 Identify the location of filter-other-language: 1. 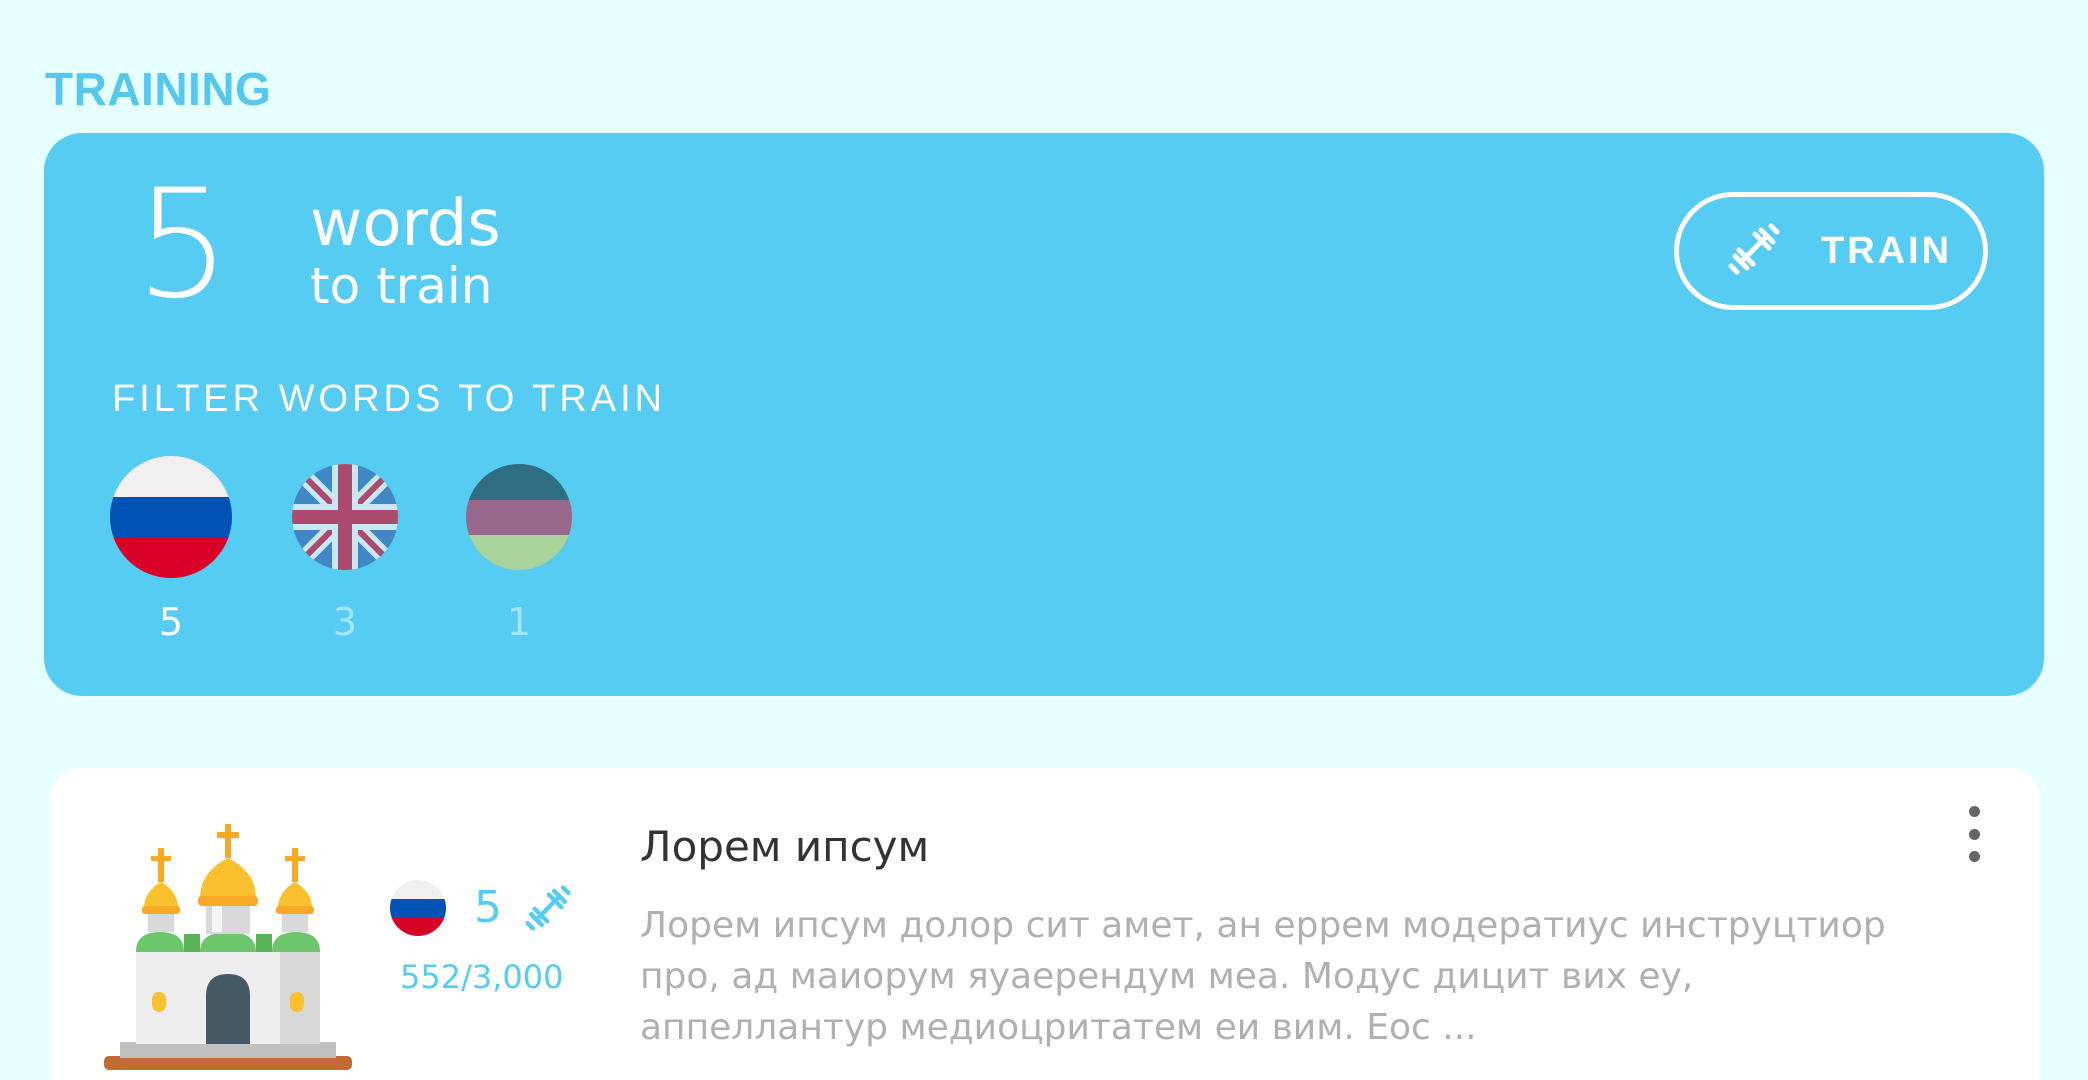
(519, 560).